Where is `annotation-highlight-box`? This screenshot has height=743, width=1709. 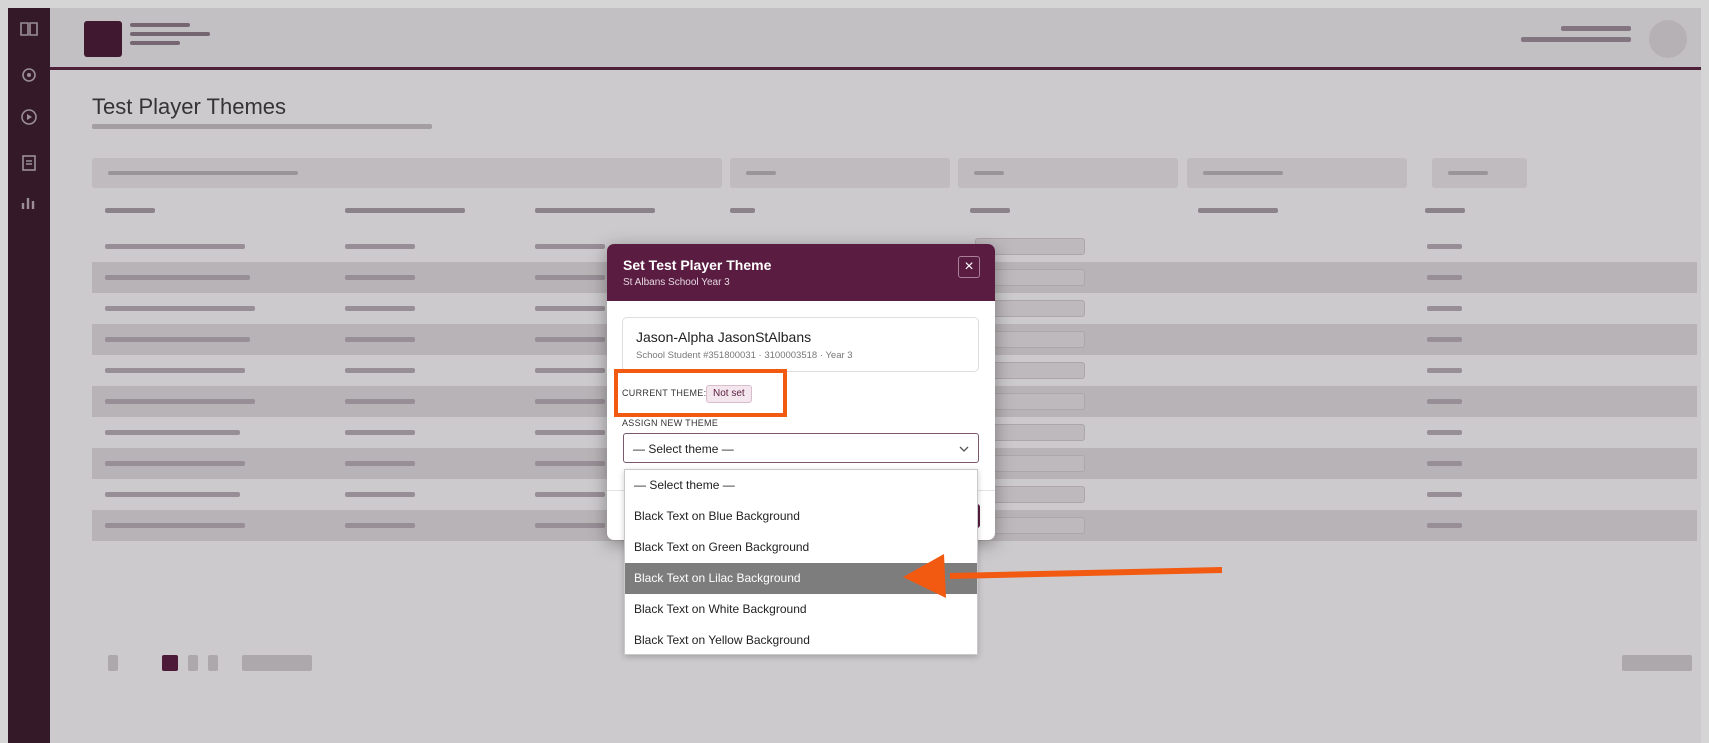
annotation-highlight-box is located at coordinates (700, 393).